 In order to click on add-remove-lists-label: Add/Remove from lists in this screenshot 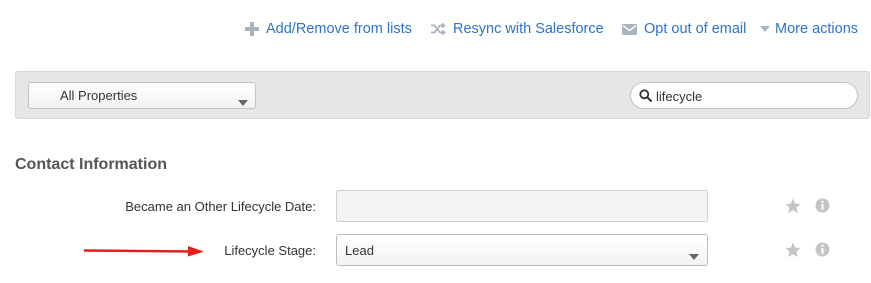, I will do `click(339, 29)`.